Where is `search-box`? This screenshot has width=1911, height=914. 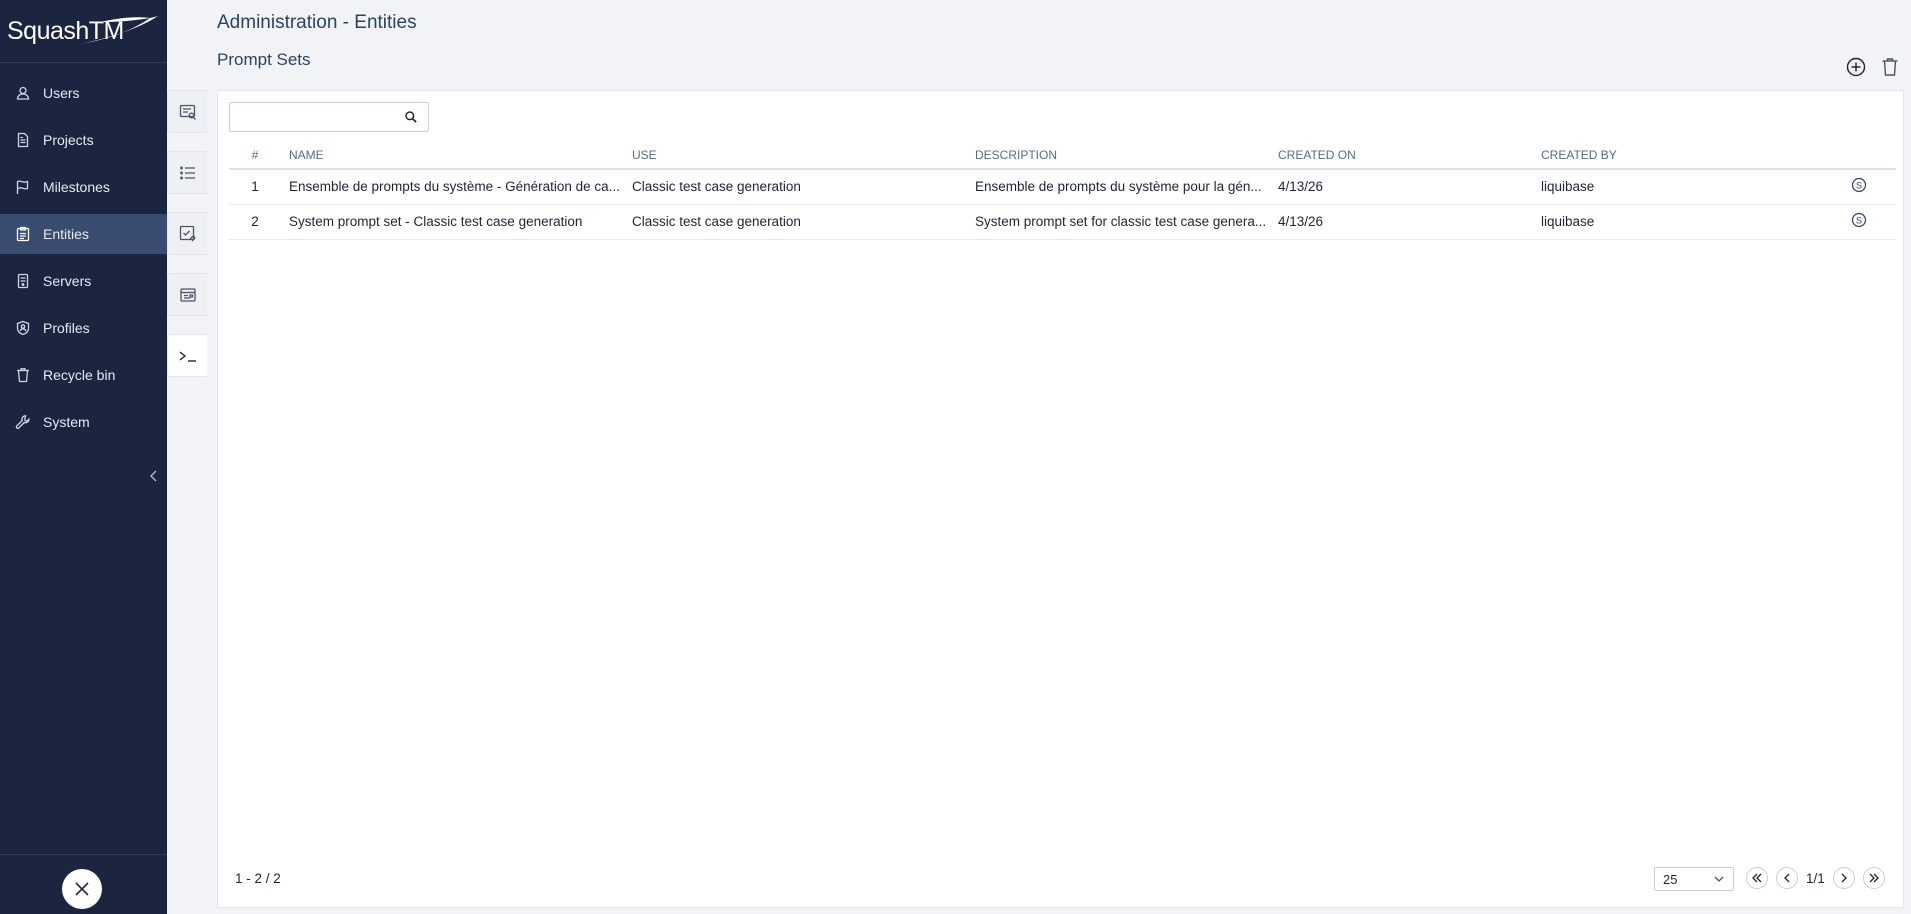 search-box is located at coordinates (329, 117).